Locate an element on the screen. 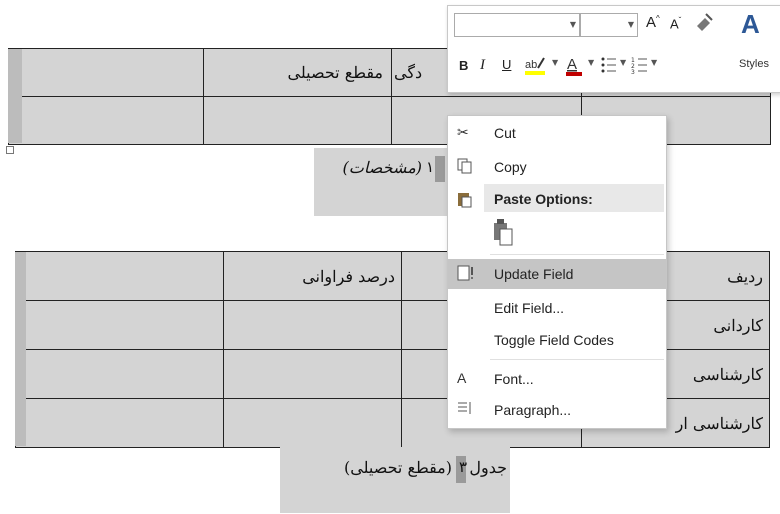 The height and width of the screenshot is (514, 780). scissors-icon: ✂ is located at coordinates (463, 132).